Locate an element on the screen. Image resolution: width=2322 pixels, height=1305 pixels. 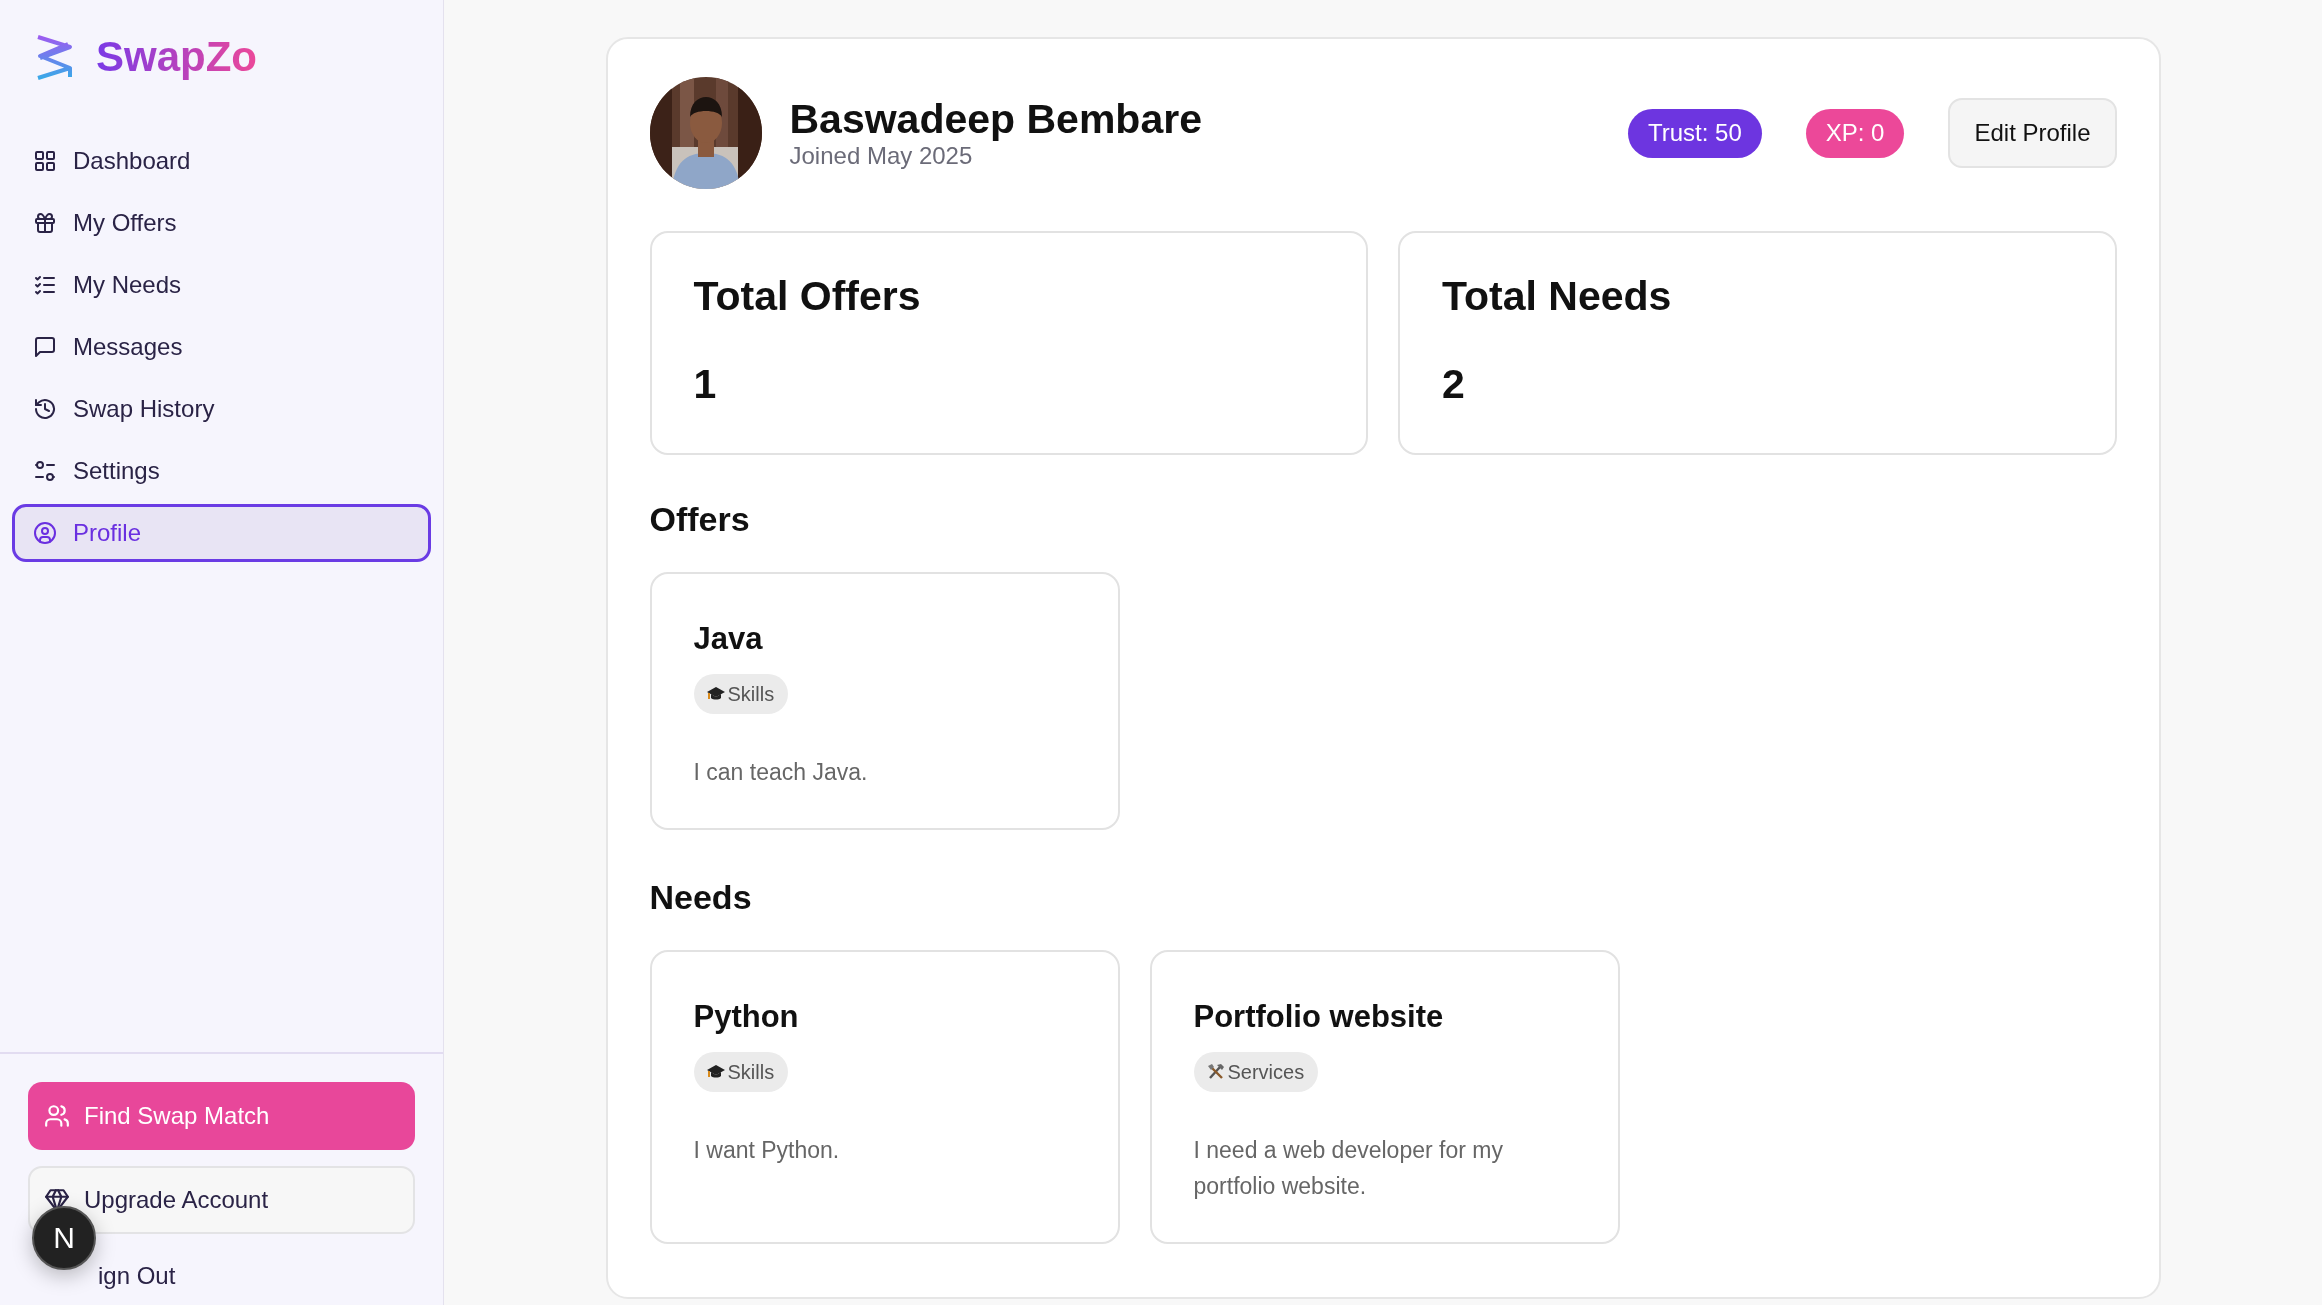
section-heading: Needs is located at coordinates (701, 897).